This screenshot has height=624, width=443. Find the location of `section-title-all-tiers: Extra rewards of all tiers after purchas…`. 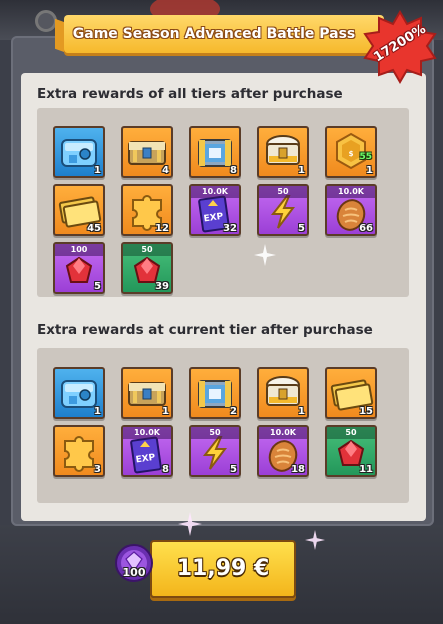

section-title-all-tiers: Extra rewards of all tiers after purchas… is located at coordinates (190, 94).